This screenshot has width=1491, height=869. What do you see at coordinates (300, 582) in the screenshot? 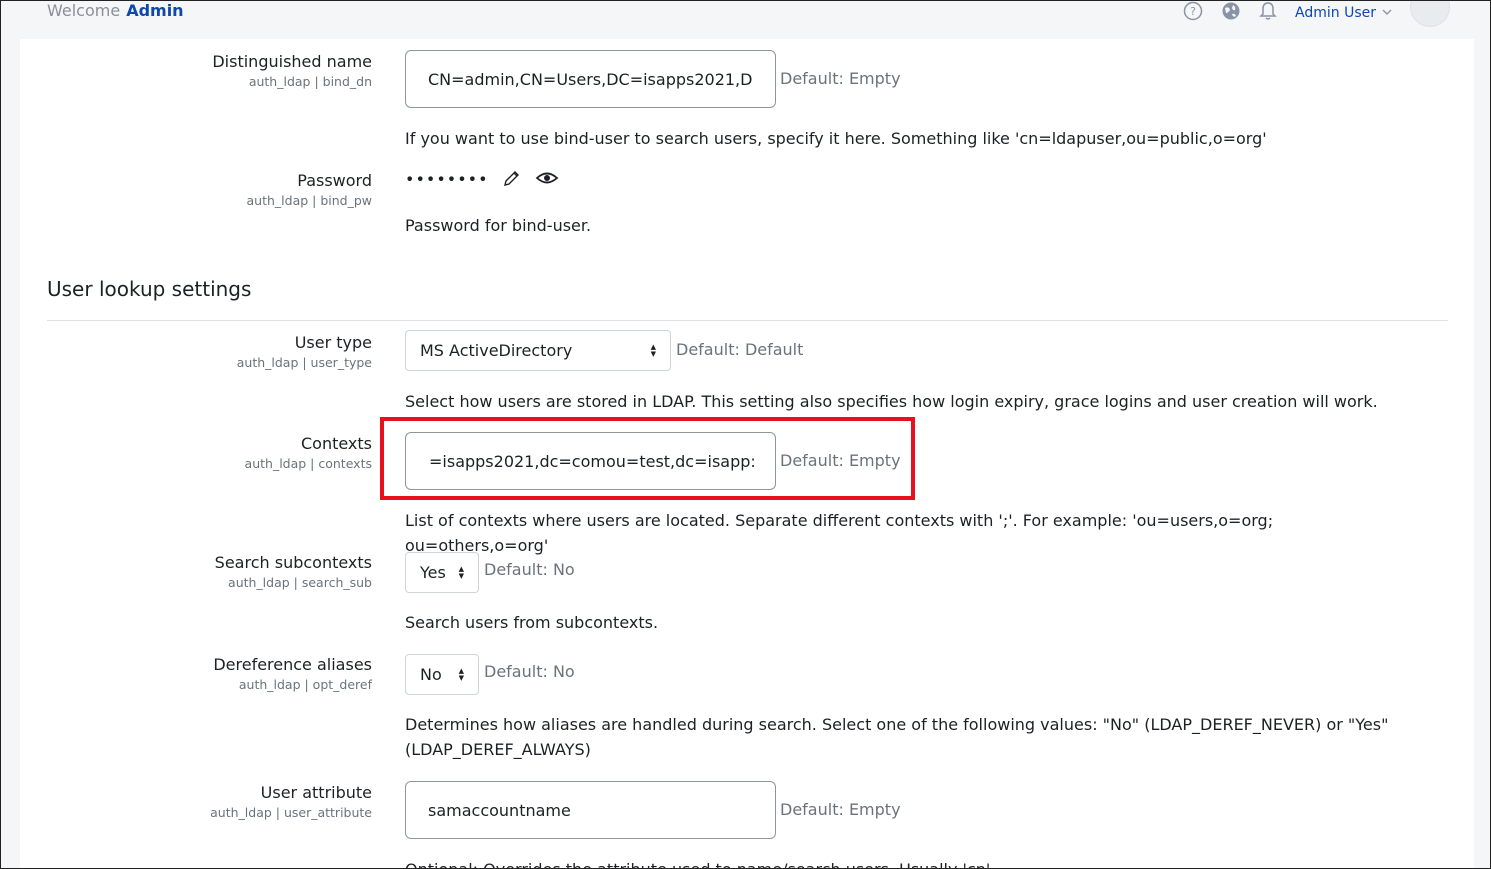
I see `setting-key: auth_ldap | search_sub` at bounding box center [300, 582].